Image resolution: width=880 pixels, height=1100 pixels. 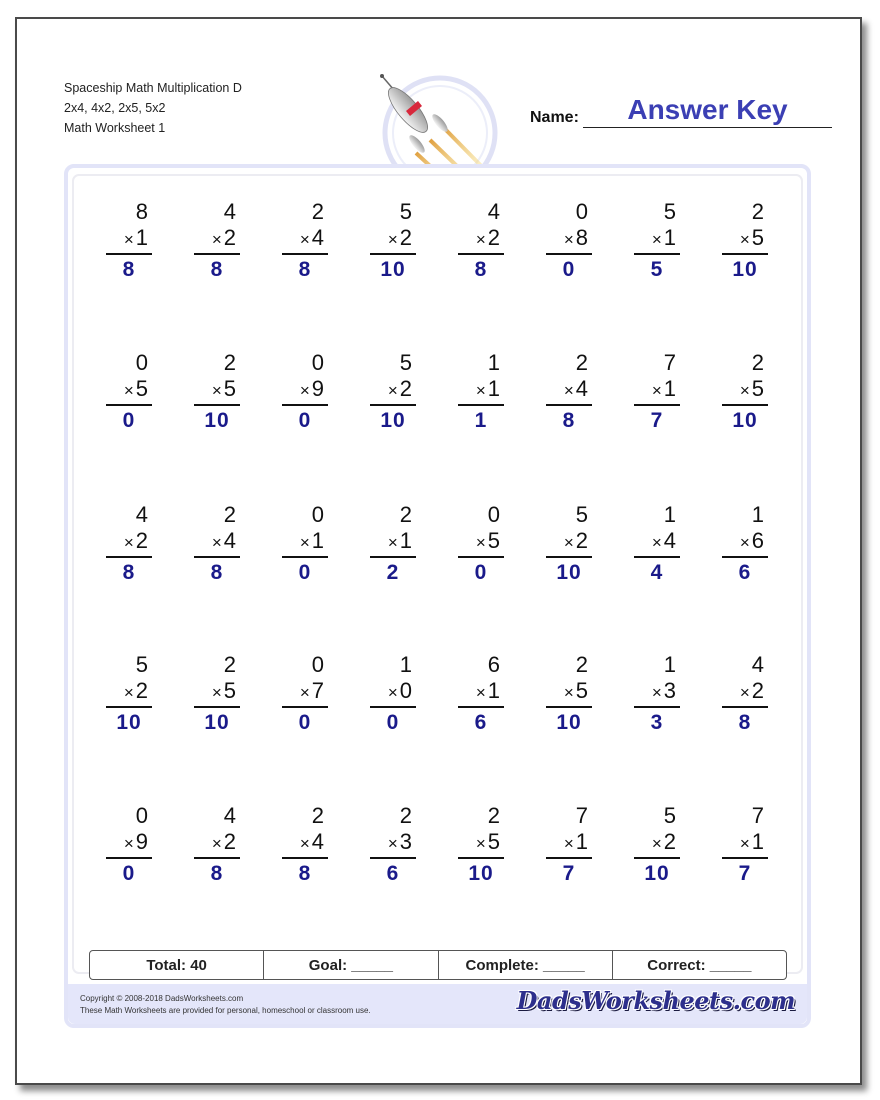 I want to click on answer: 4, so click(x=657, y=572).